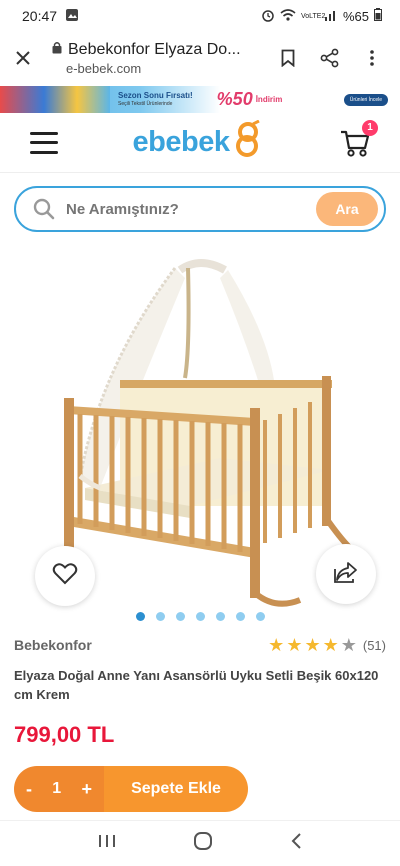  Describe the element at coordinates (203, 843) in the screenshot. I see `home-icon` at that location.